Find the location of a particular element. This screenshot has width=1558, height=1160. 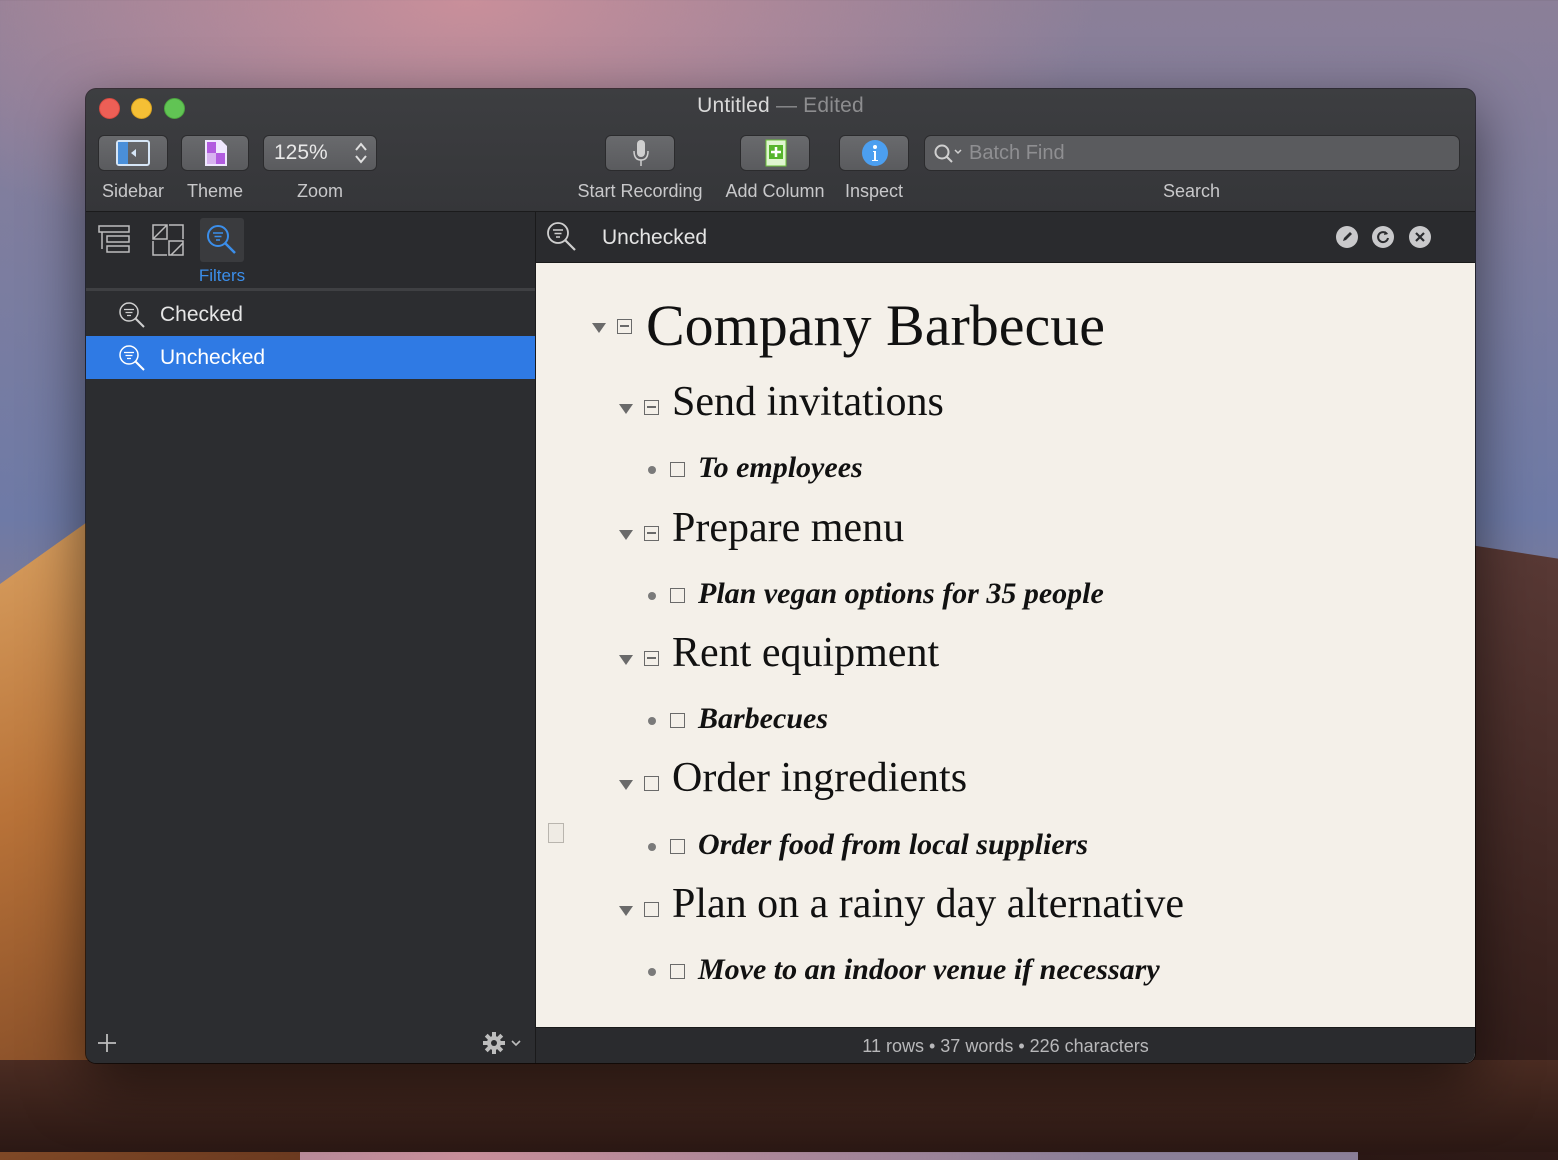

outline-section-title: Plan on a rainy day alternative is located at coordinates (928, 904).